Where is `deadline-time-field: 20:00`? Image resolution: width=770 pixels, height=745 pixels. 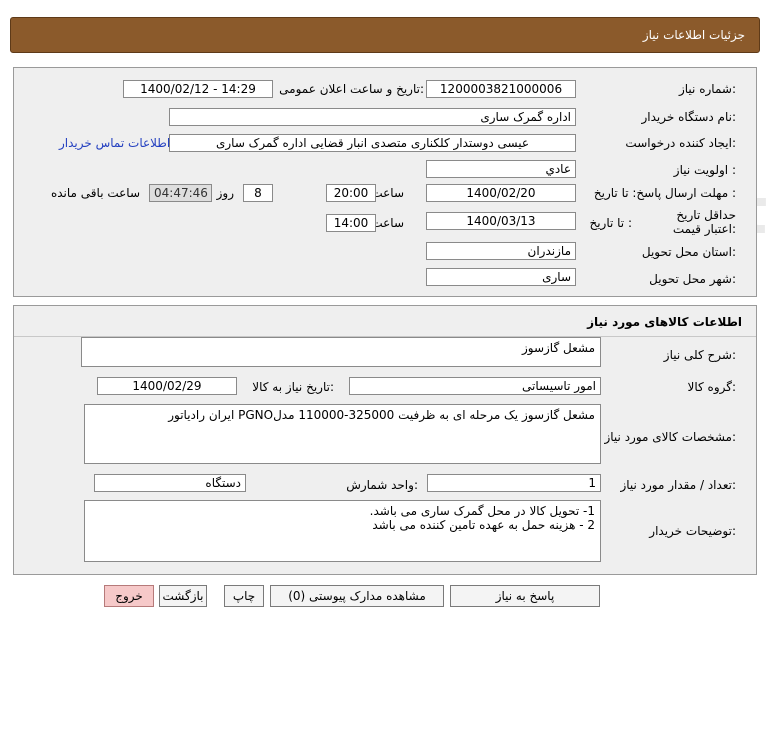 deadline-time-field: 20:00 is located at coordinates (351, 193).